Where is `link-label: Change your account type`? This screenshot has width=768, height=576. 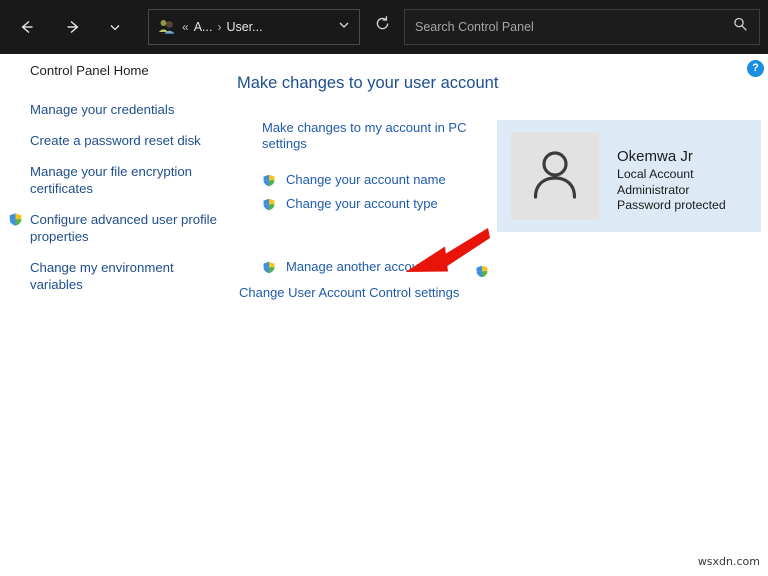
link-label: Change your account type is located at coordinates (362, 203).